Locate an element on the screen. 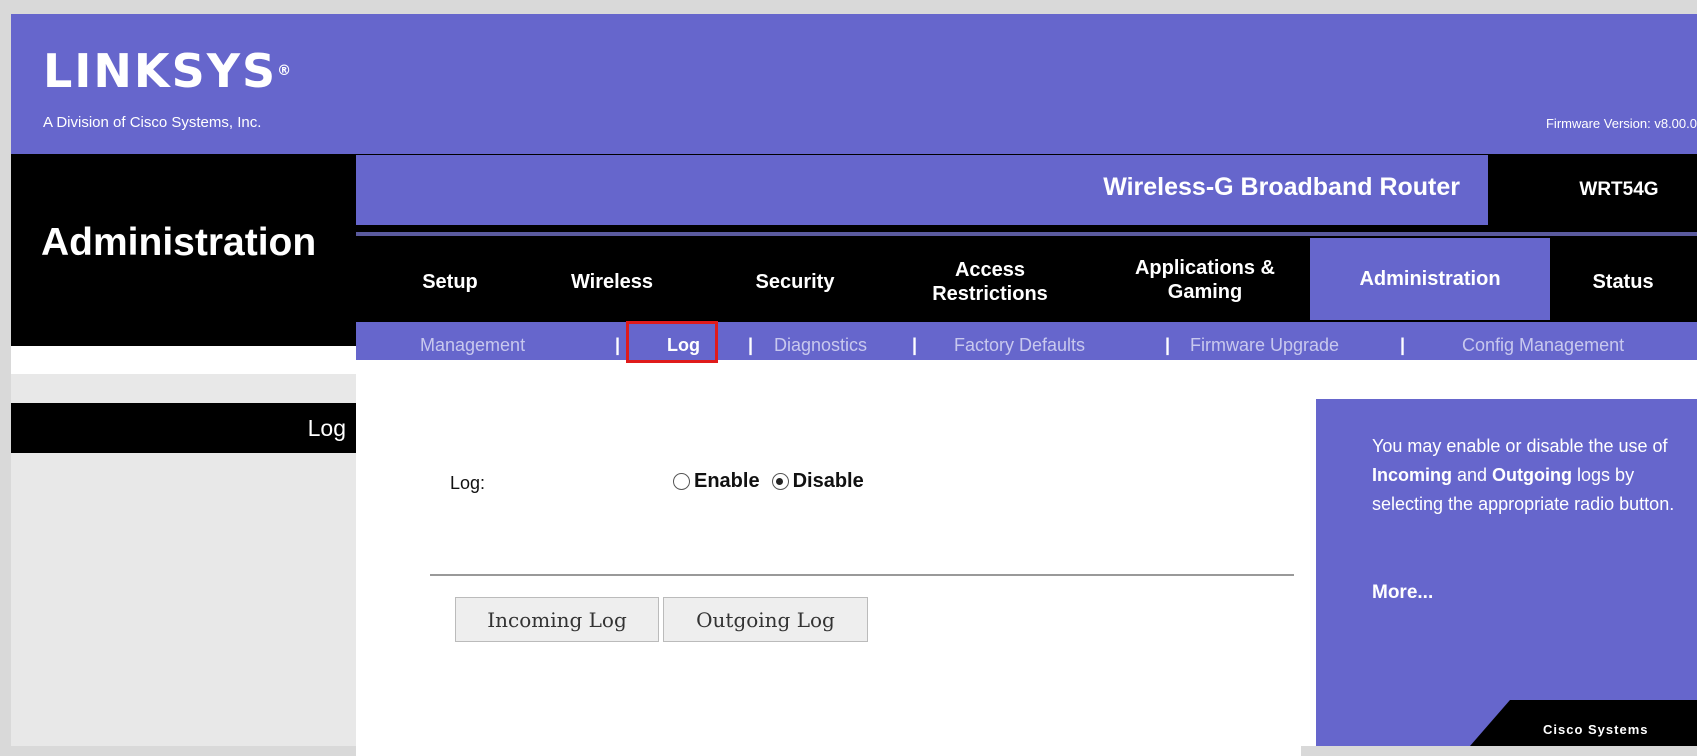 This screenshot has height=756, width=1697. sidebar-log-heading: Log is located at coordinates (183, 428).